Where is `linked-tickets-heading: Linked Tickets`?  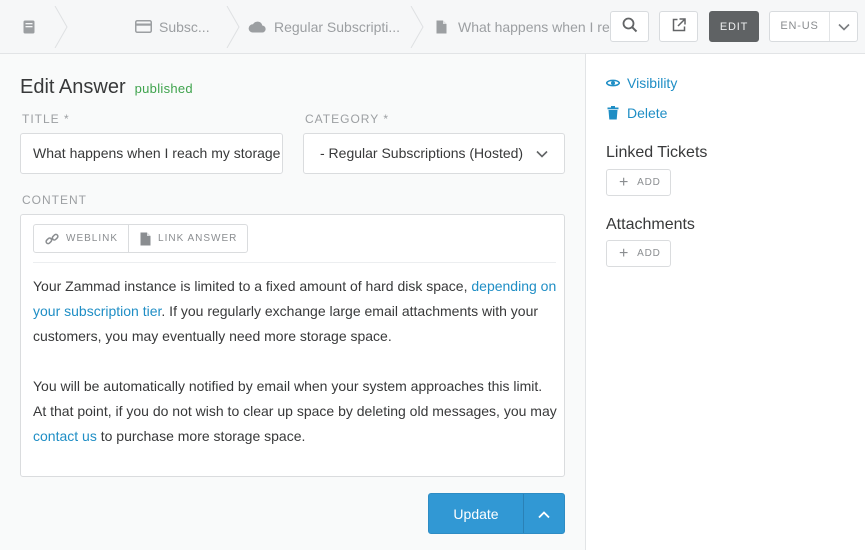
linked-tickets-heading: Linked Tickets is located at coordinates (657, 152).